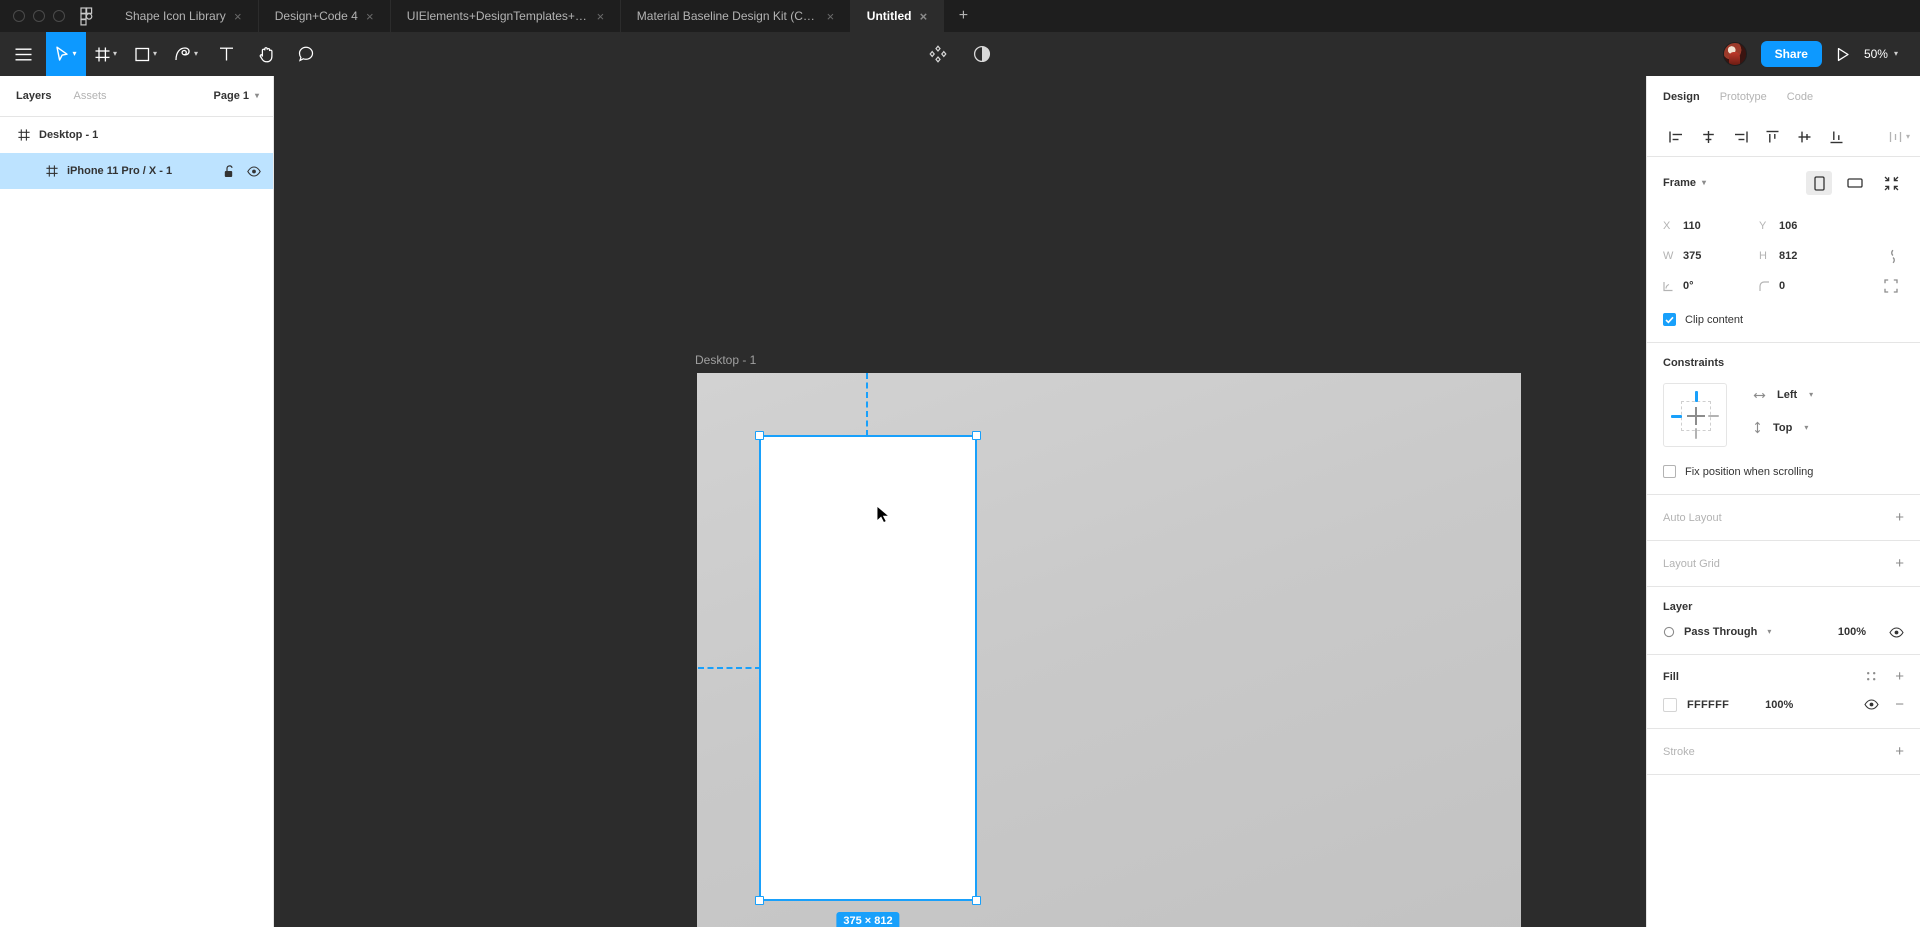 The height and width of the screenshot is (927, 1920). Describe the element at coordinates (1891, 256) in the screenshot. I see `constrain-proportions-icon` at that location.